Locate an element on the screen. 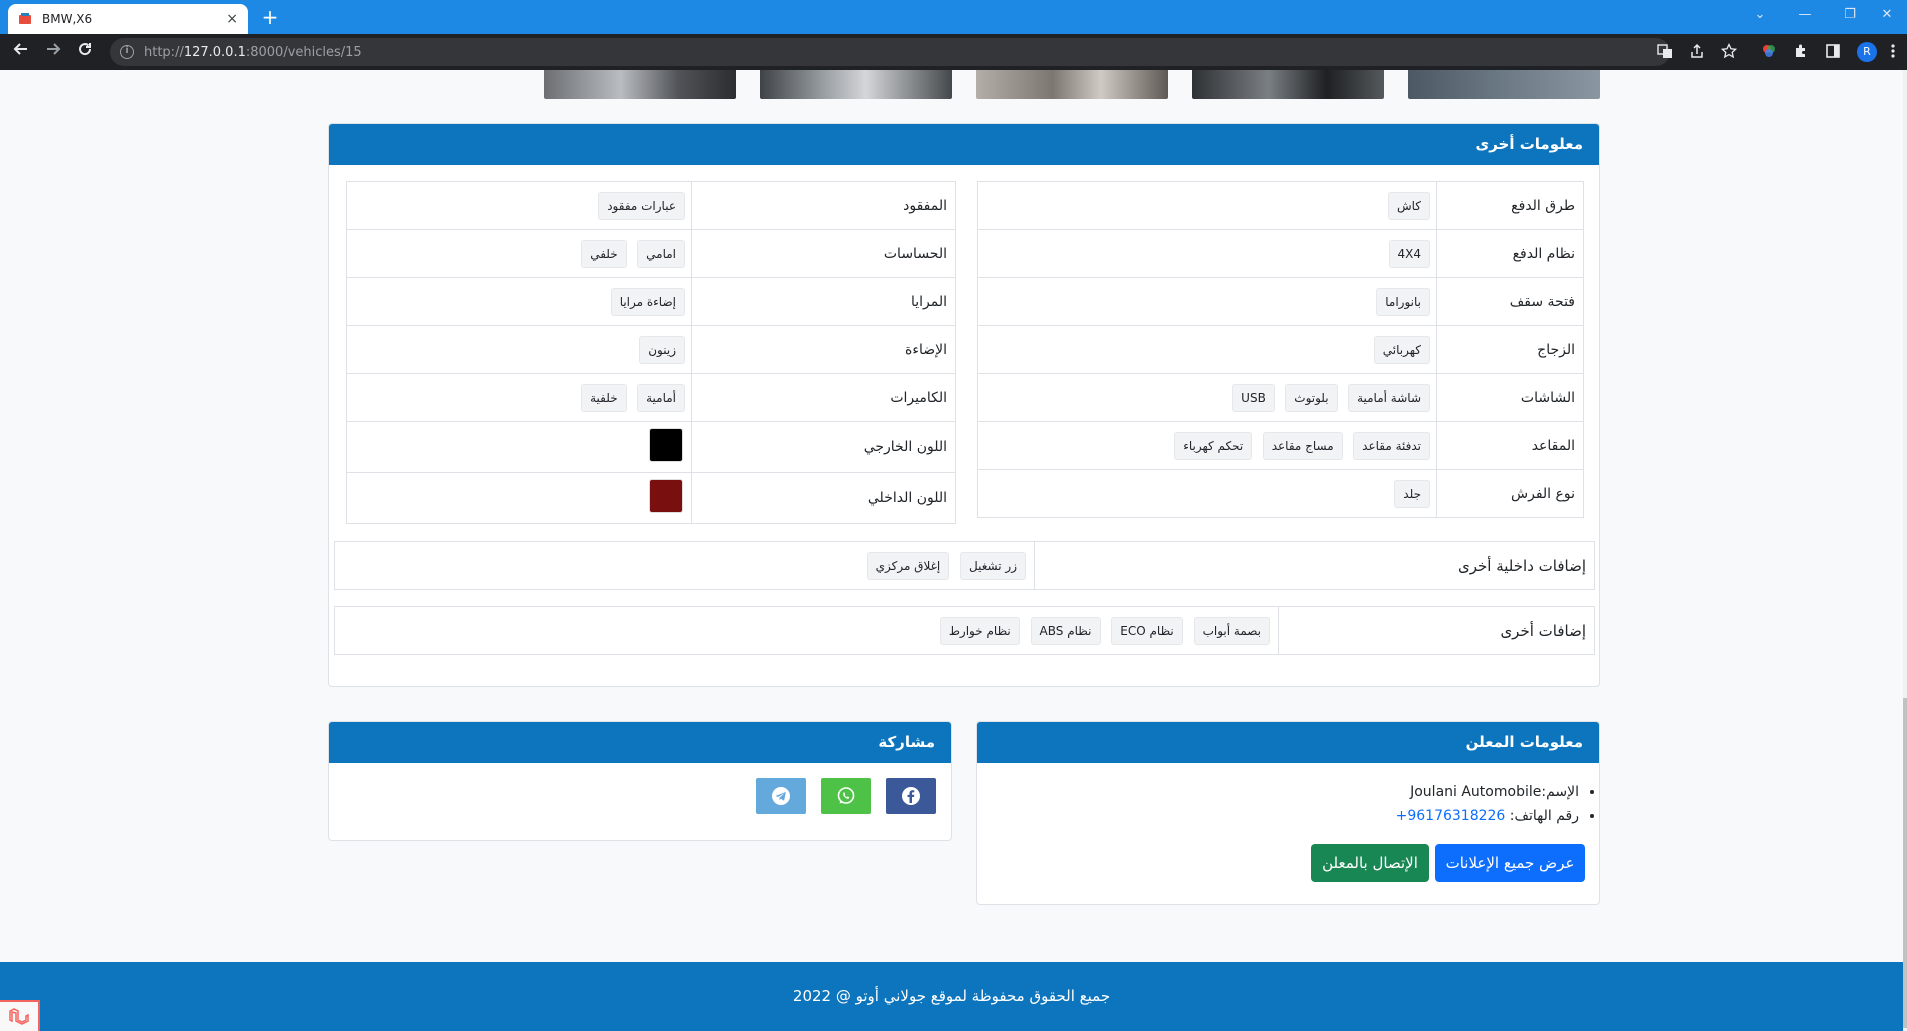  page-scrollbar is located at coordinates (1905, 550).